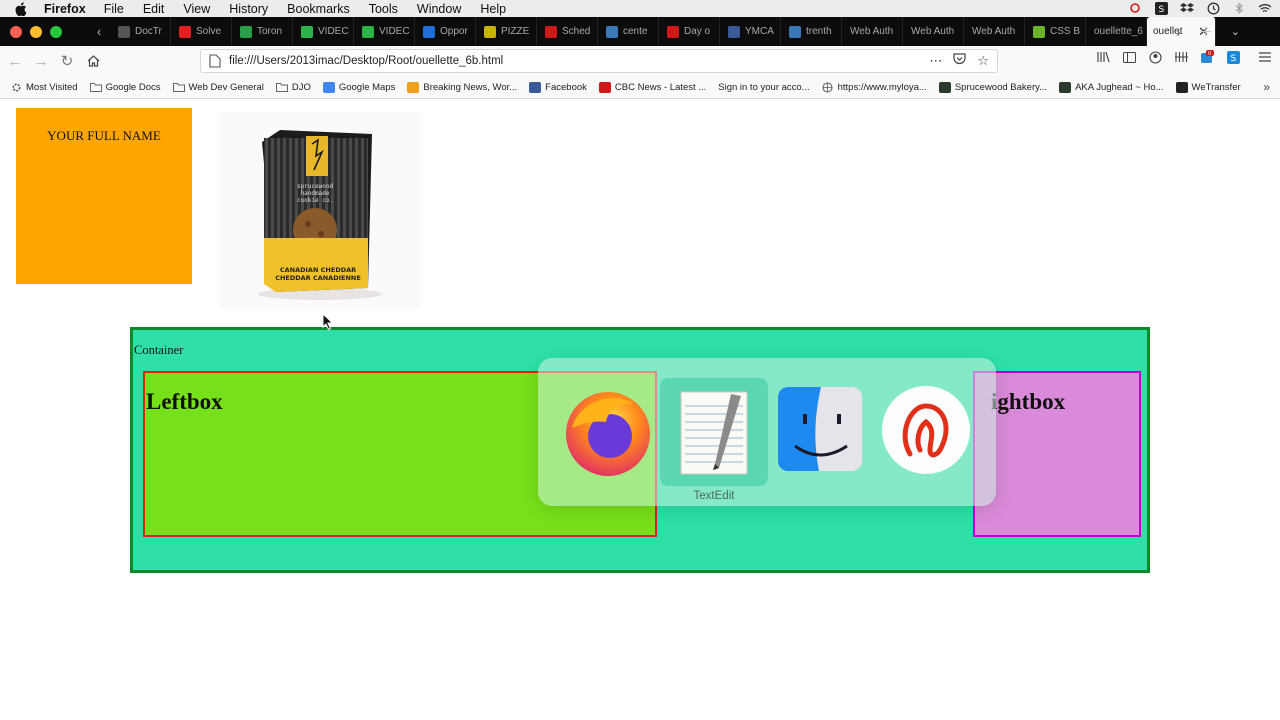 The height and width of the screenshot is (720, 1280). I want to click on apple-icon, so click(21, 8).